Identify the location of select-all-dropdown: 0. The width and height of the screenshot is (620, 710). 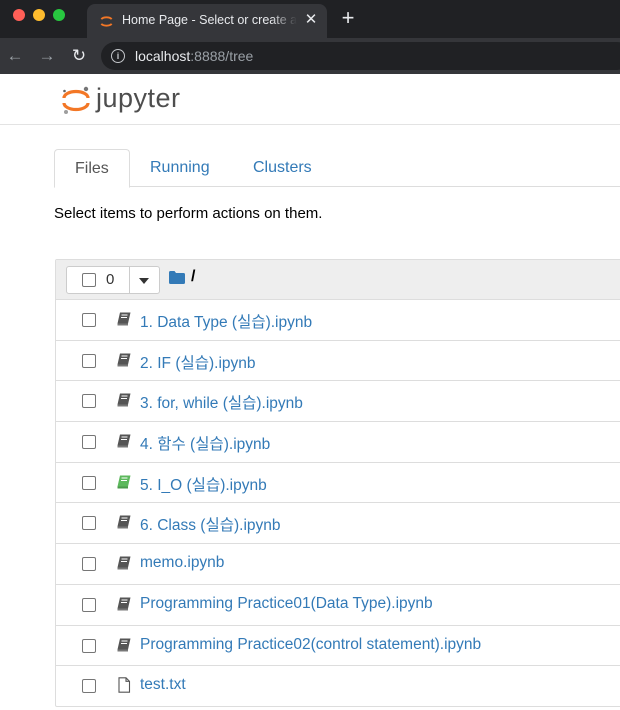
(113, 280).